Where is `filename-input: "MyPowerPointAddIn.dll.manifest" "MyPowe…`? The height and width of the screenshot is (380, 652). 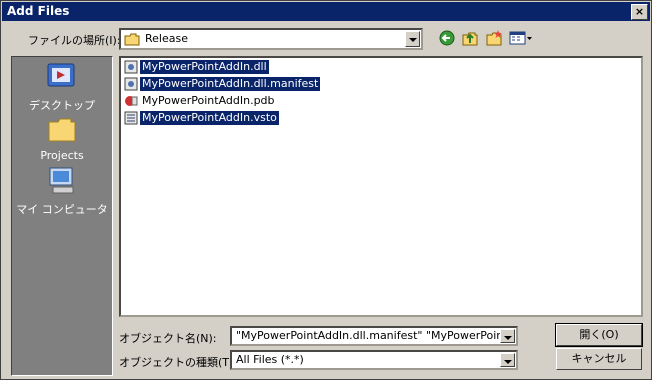
filename-input: "MyPowerPointAddIn.dll.manifest" "MyPowe… is located at coordinates (374, 336).